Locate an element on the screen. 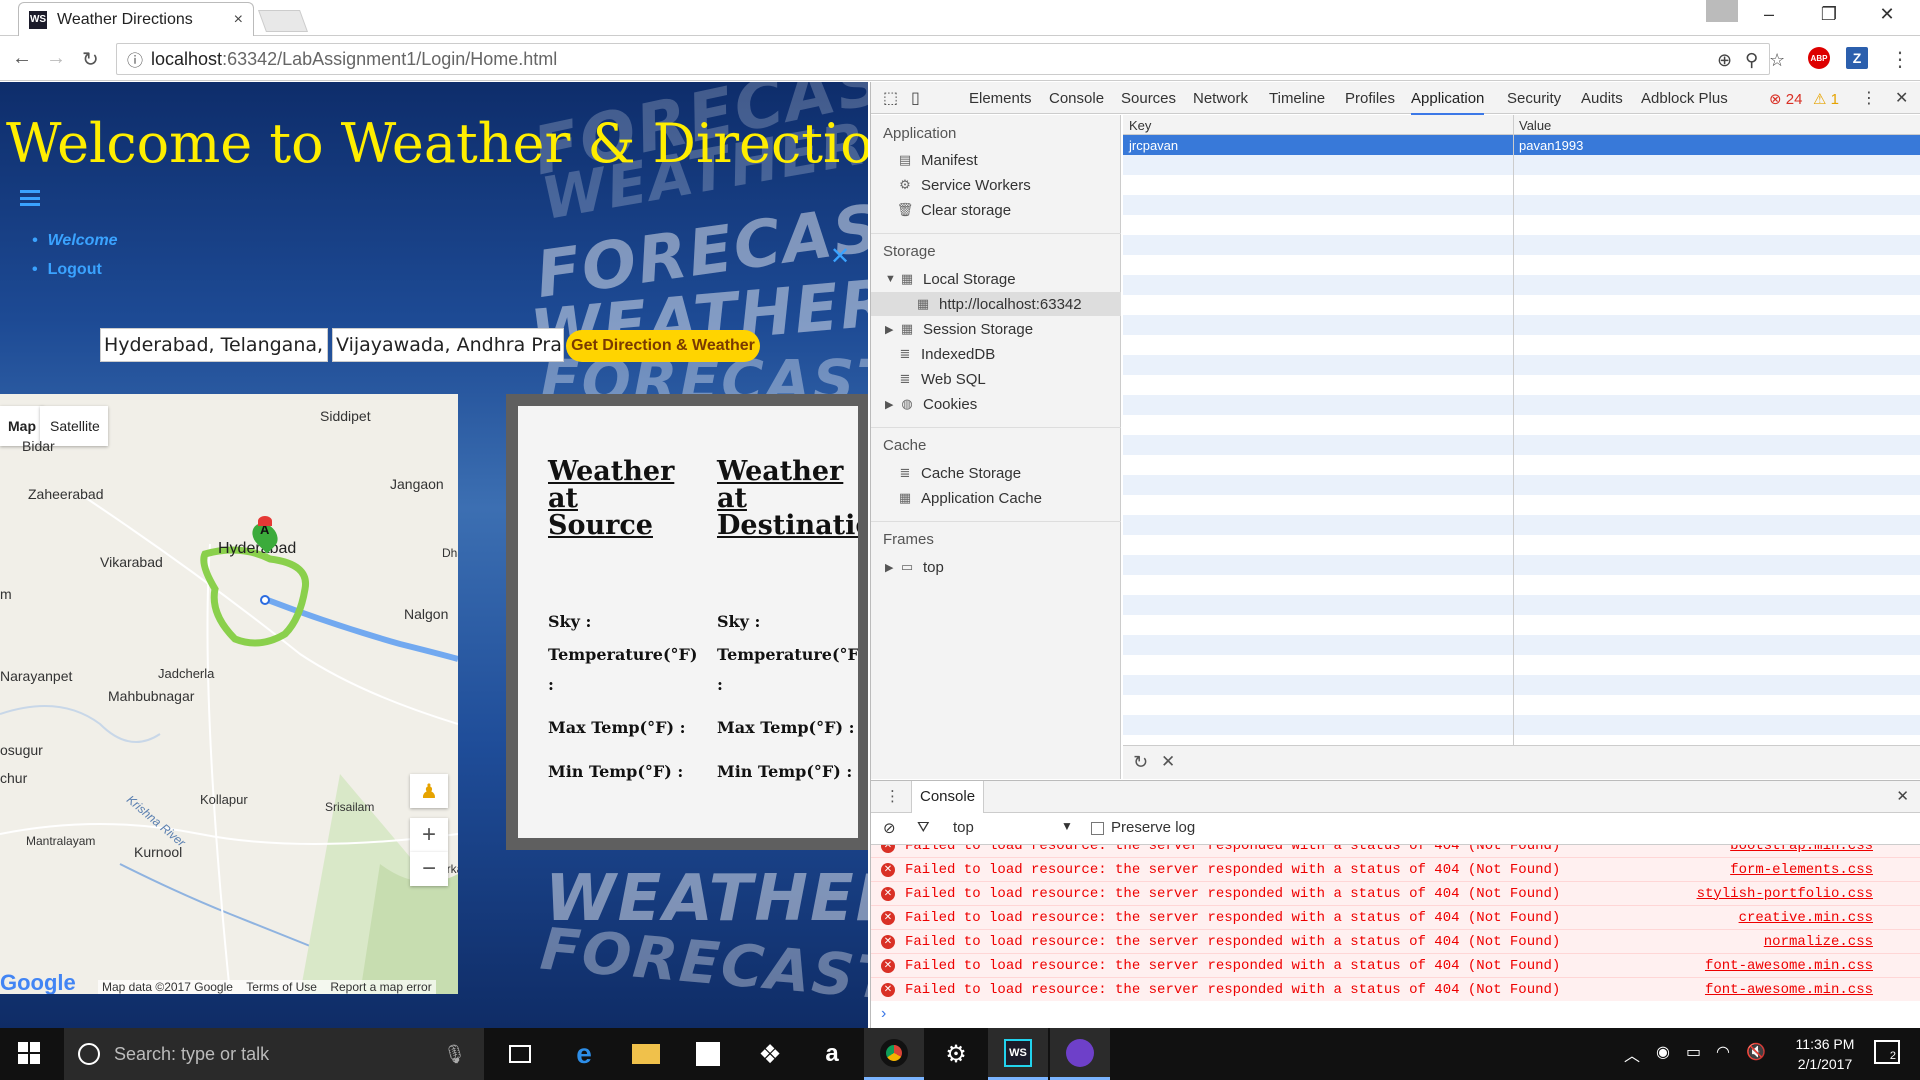 The width and height of the screenshot is (1920, 1080). sidebar-item-indexeddb: ≣ IndexedDB is located at coordinates (946, 354).